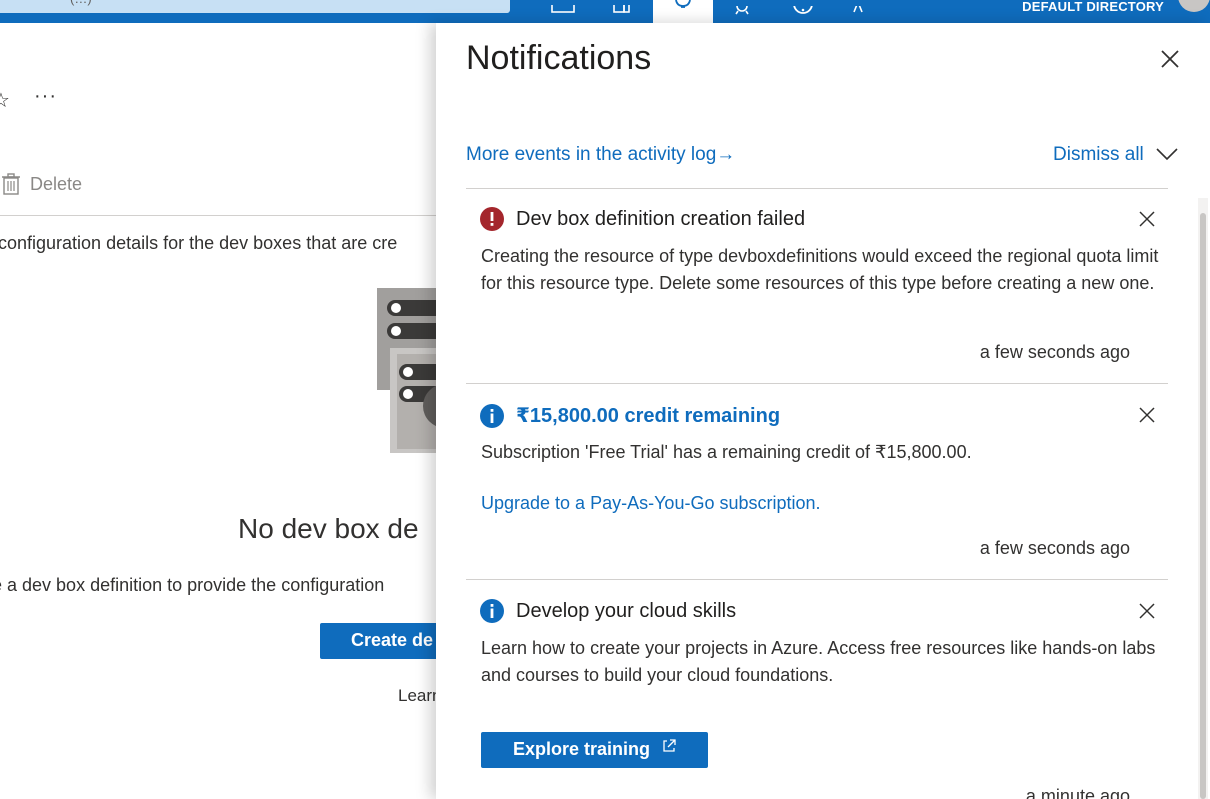 Image resolution: width=1210 pixels, height=799 pixels. I want to click on top-navigation-bar: (…) DEFAULT DIRECTORY, so click(605, 11).